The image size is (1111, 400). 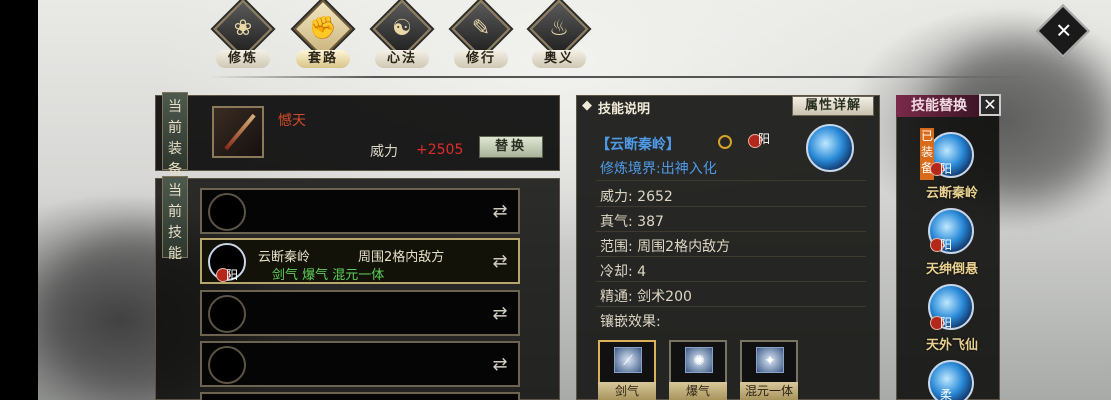 I want to click on tab-label: 修行, so click(x=481, y=59).